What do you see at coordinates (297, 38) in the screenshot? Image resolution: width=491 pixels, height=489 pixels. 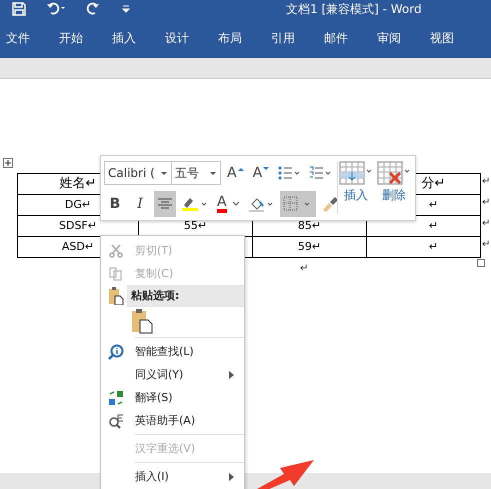 I see `ribbon-tab: 引用` at bounding box center [297, 38].